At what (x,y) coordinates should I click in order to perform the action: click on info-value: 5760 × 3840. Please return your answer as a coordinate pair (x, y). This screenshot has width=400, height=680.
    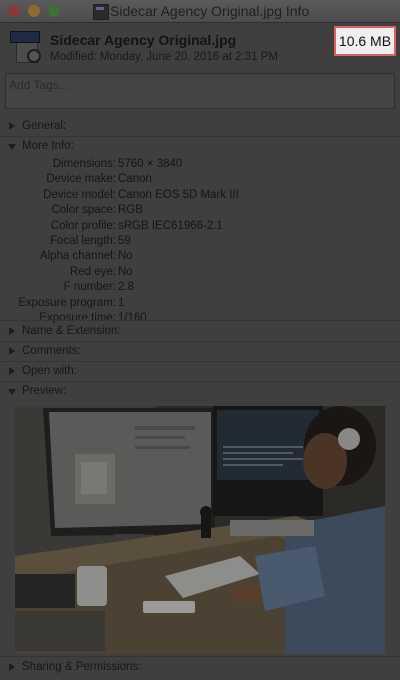
    Looking at the image, I should click on (150, 164).